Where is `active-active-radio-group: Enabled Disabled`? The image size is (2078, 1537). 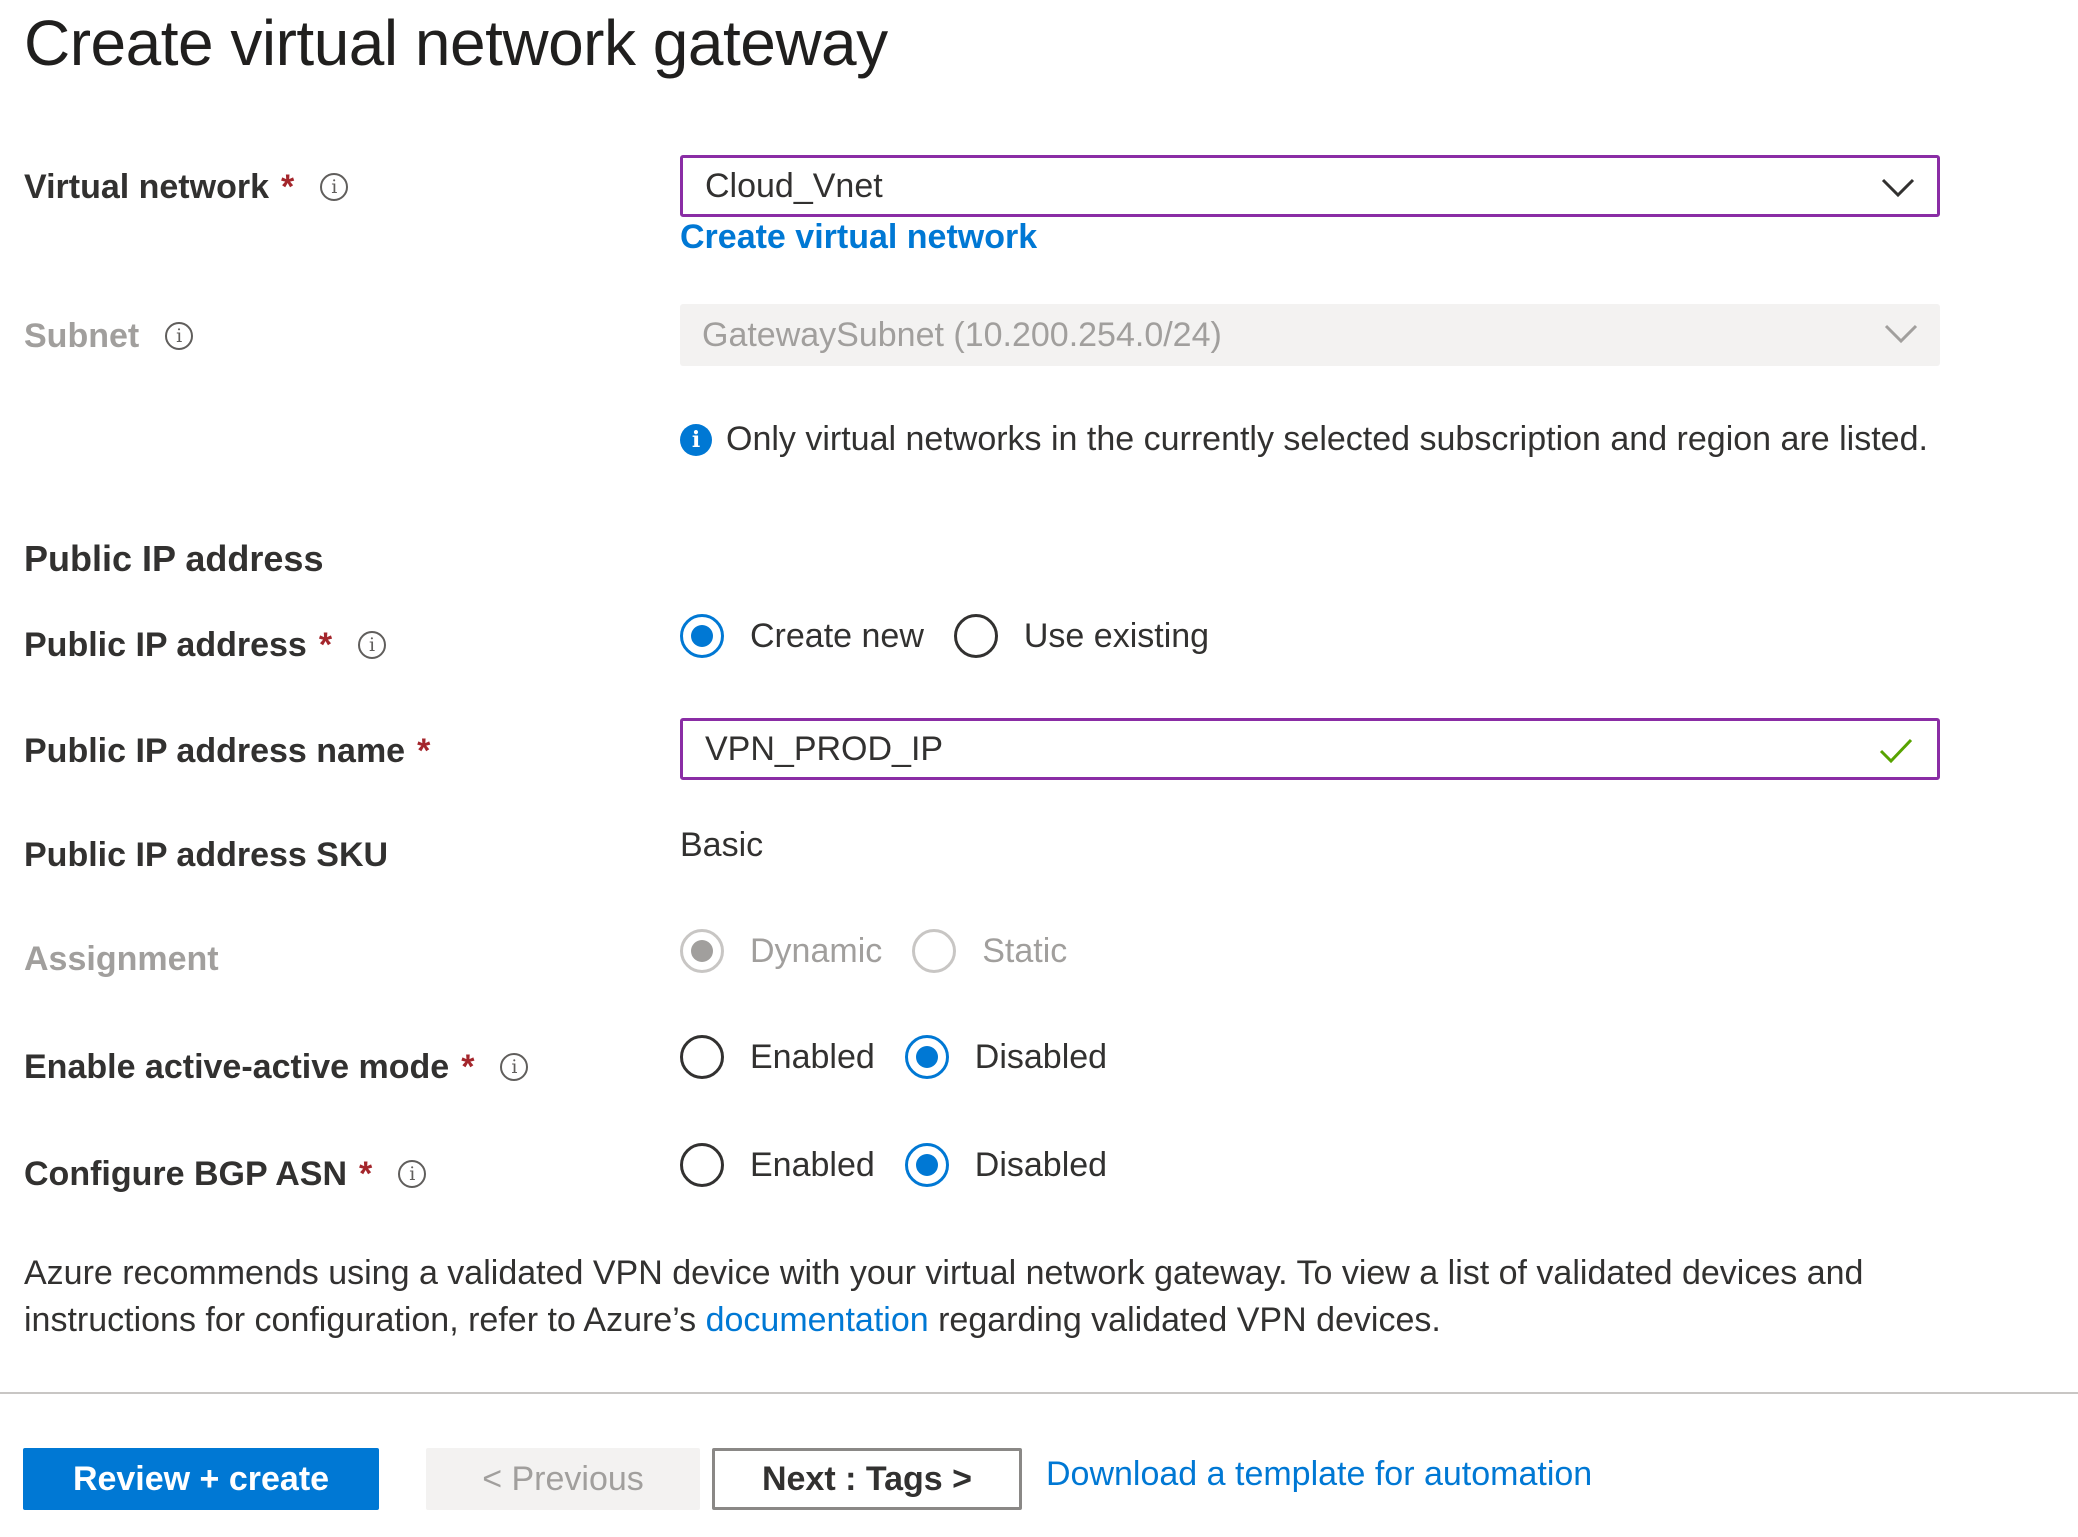 active-active-radio-group: Enabled Disabled is located at coordinates (908, 1057).